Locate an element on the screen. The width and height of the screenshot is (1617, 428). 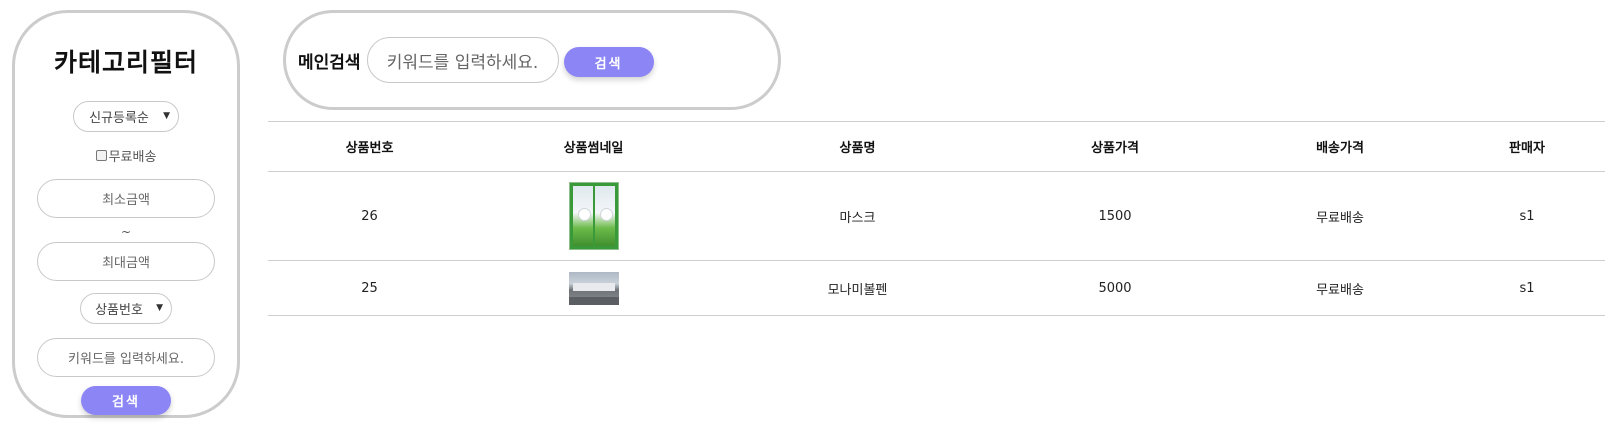
free-shipping-option: 무료배송 is located at coordinates (126, 156).